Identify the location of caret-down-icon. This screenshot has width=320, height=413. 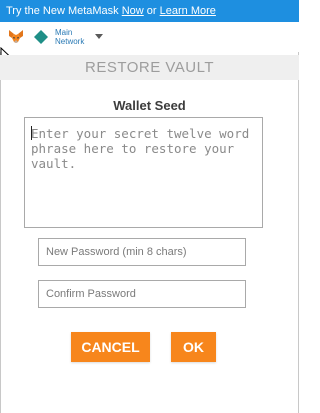
(99, 36).